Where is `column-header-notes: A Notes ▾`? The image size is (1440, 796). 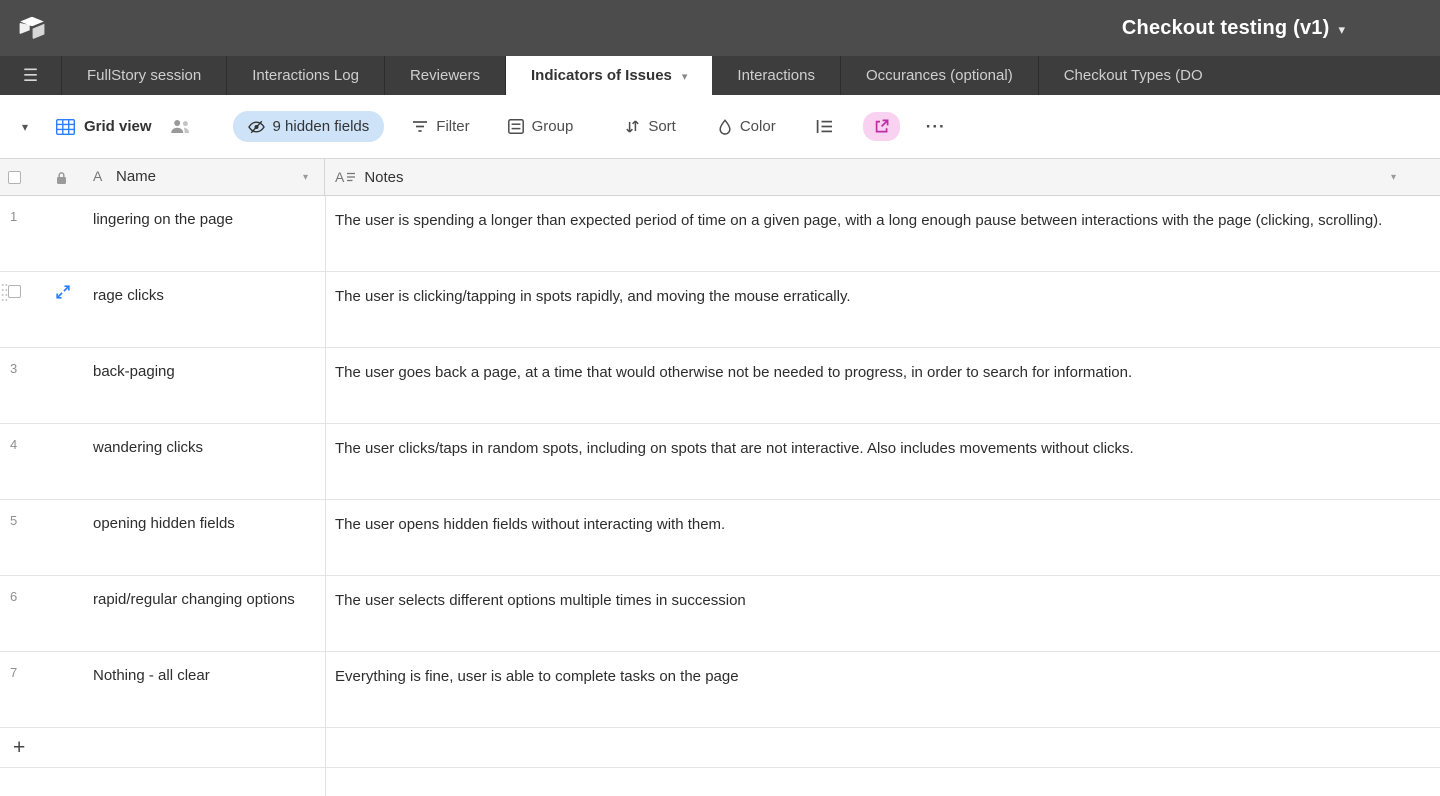
column-header-notes: A Notes ▾ is located at coordinates (882, 177).